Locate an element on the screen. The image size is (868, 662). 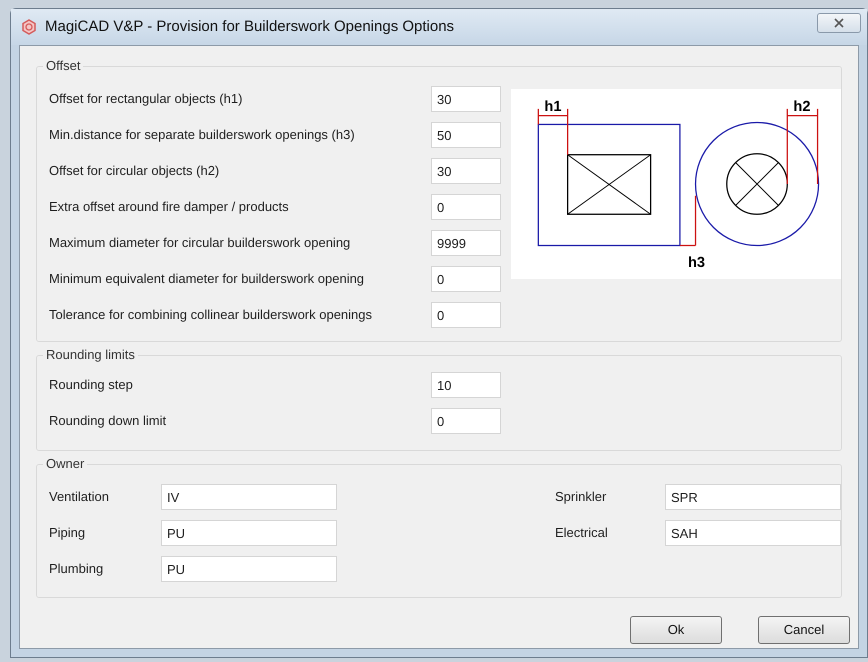
input-field: SPR is located at coordinates (753, 497).